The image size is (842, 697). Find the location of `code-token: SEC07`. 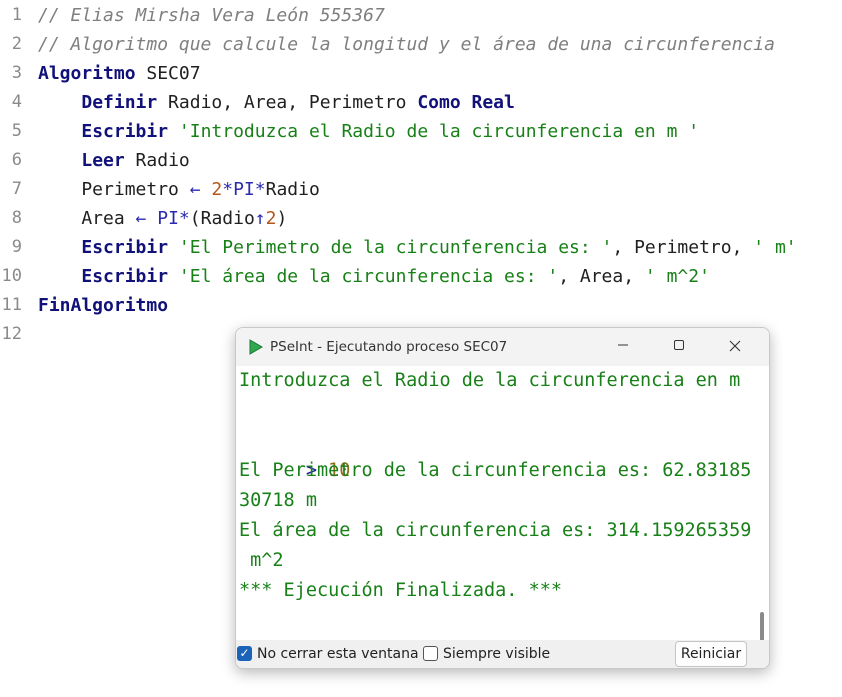

code-token: SEC07 is located at coordinates (168, 73).